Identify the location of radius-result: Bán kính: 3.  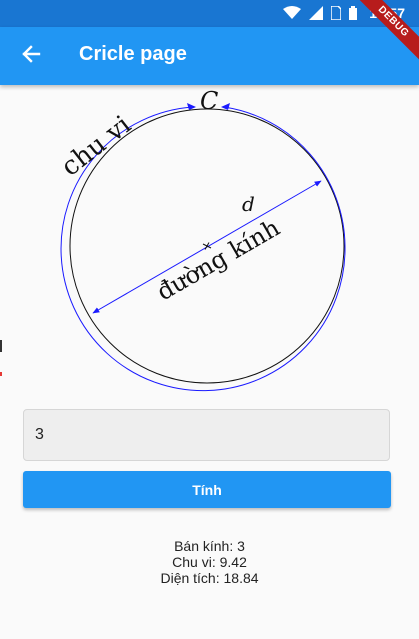
(209, 546).